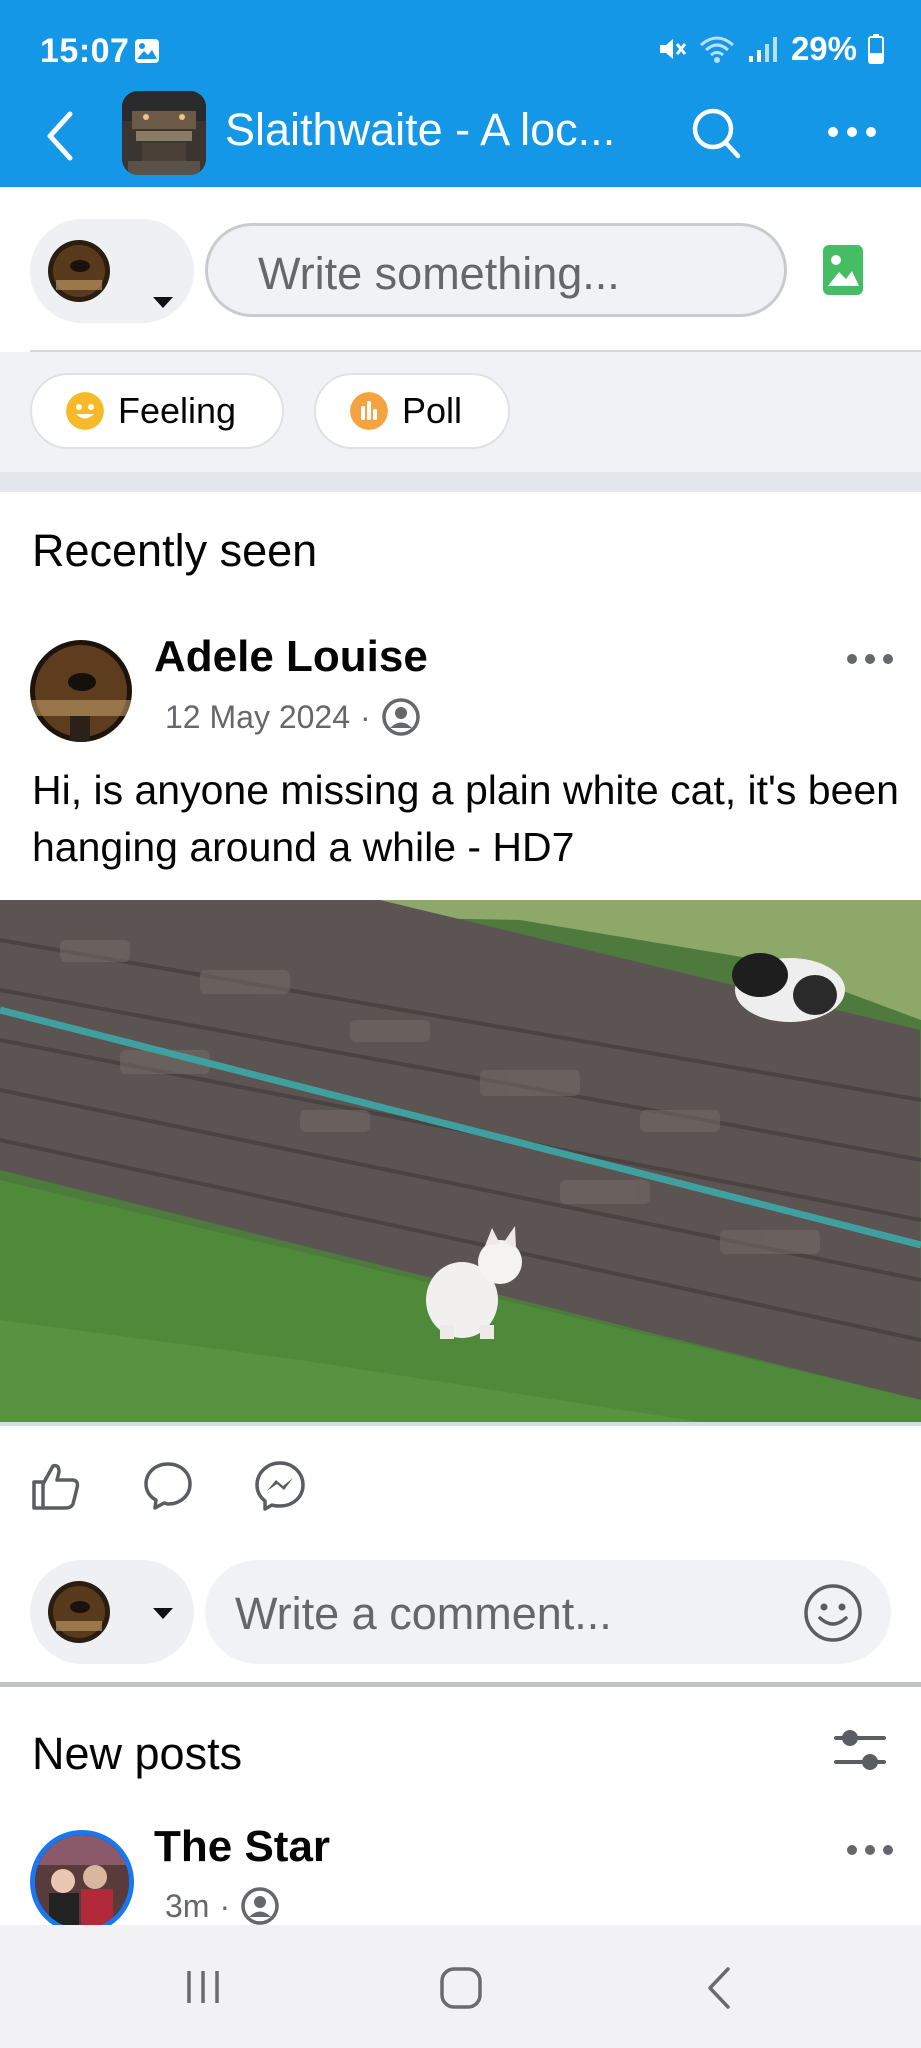 The width and height of the screenshot is (921, 2048). I want to click on search-icon, so click(716, 134).